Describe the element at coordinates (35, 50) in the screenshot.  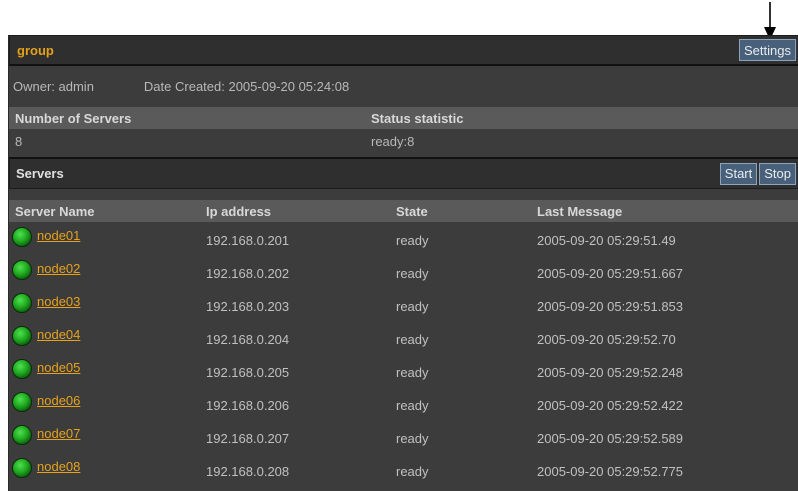
I see `group-title: group` at that location.